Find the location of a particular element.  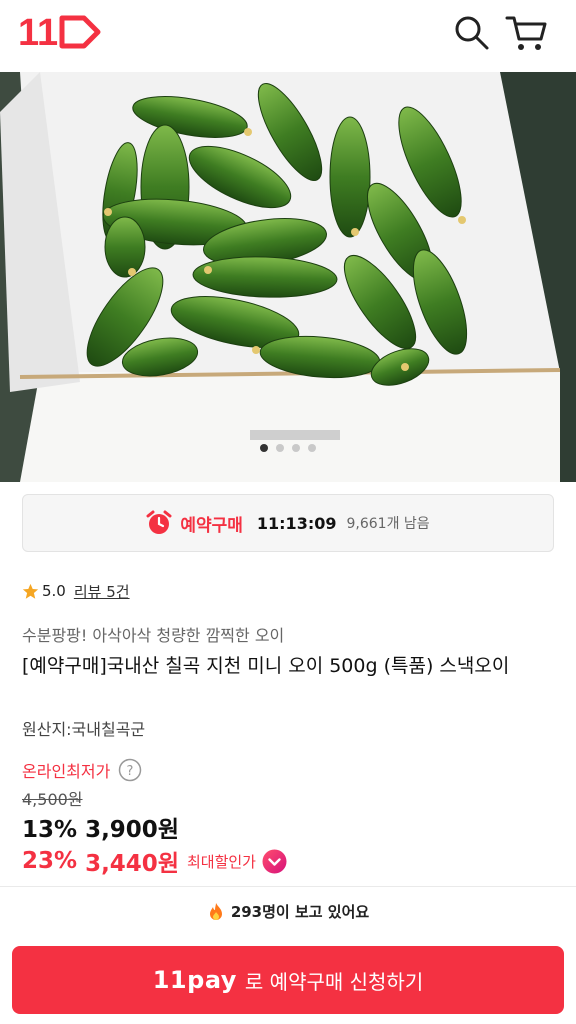

product-origin: 원산지:국내칠곡군 is located at coordinates (84, 729).